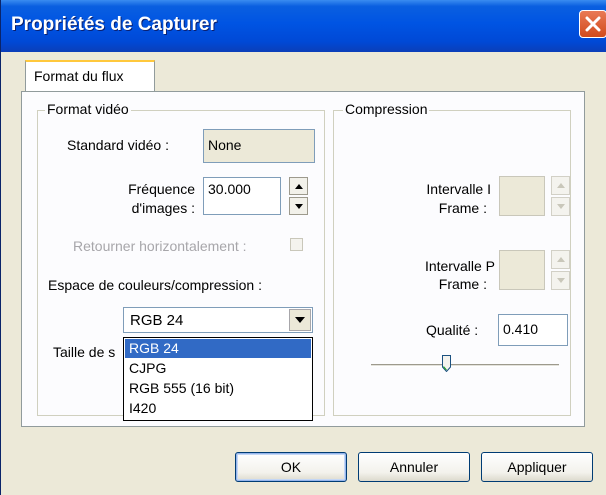 The height and width of the screenshot is (495, 606). I want to click on colorspace-dropdown-list: RGB 24 CJPG RGB 555 (16 bit) I420, so click(218, 379).